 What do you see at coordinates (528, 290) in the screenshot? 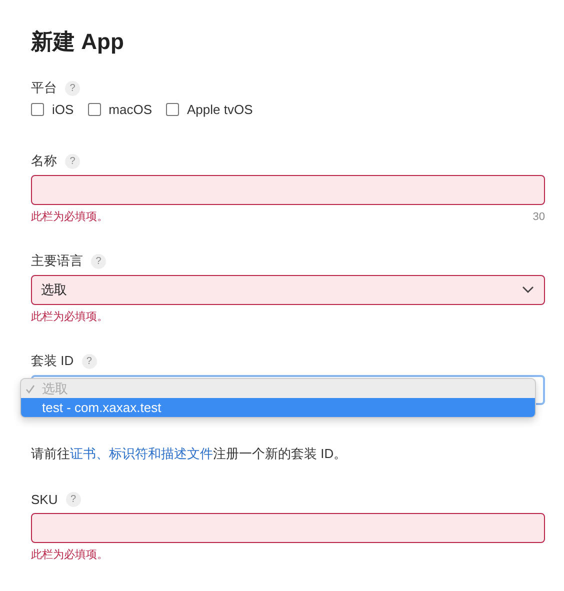
I see `chevron-down-icon` at bounding box center [528, 290].